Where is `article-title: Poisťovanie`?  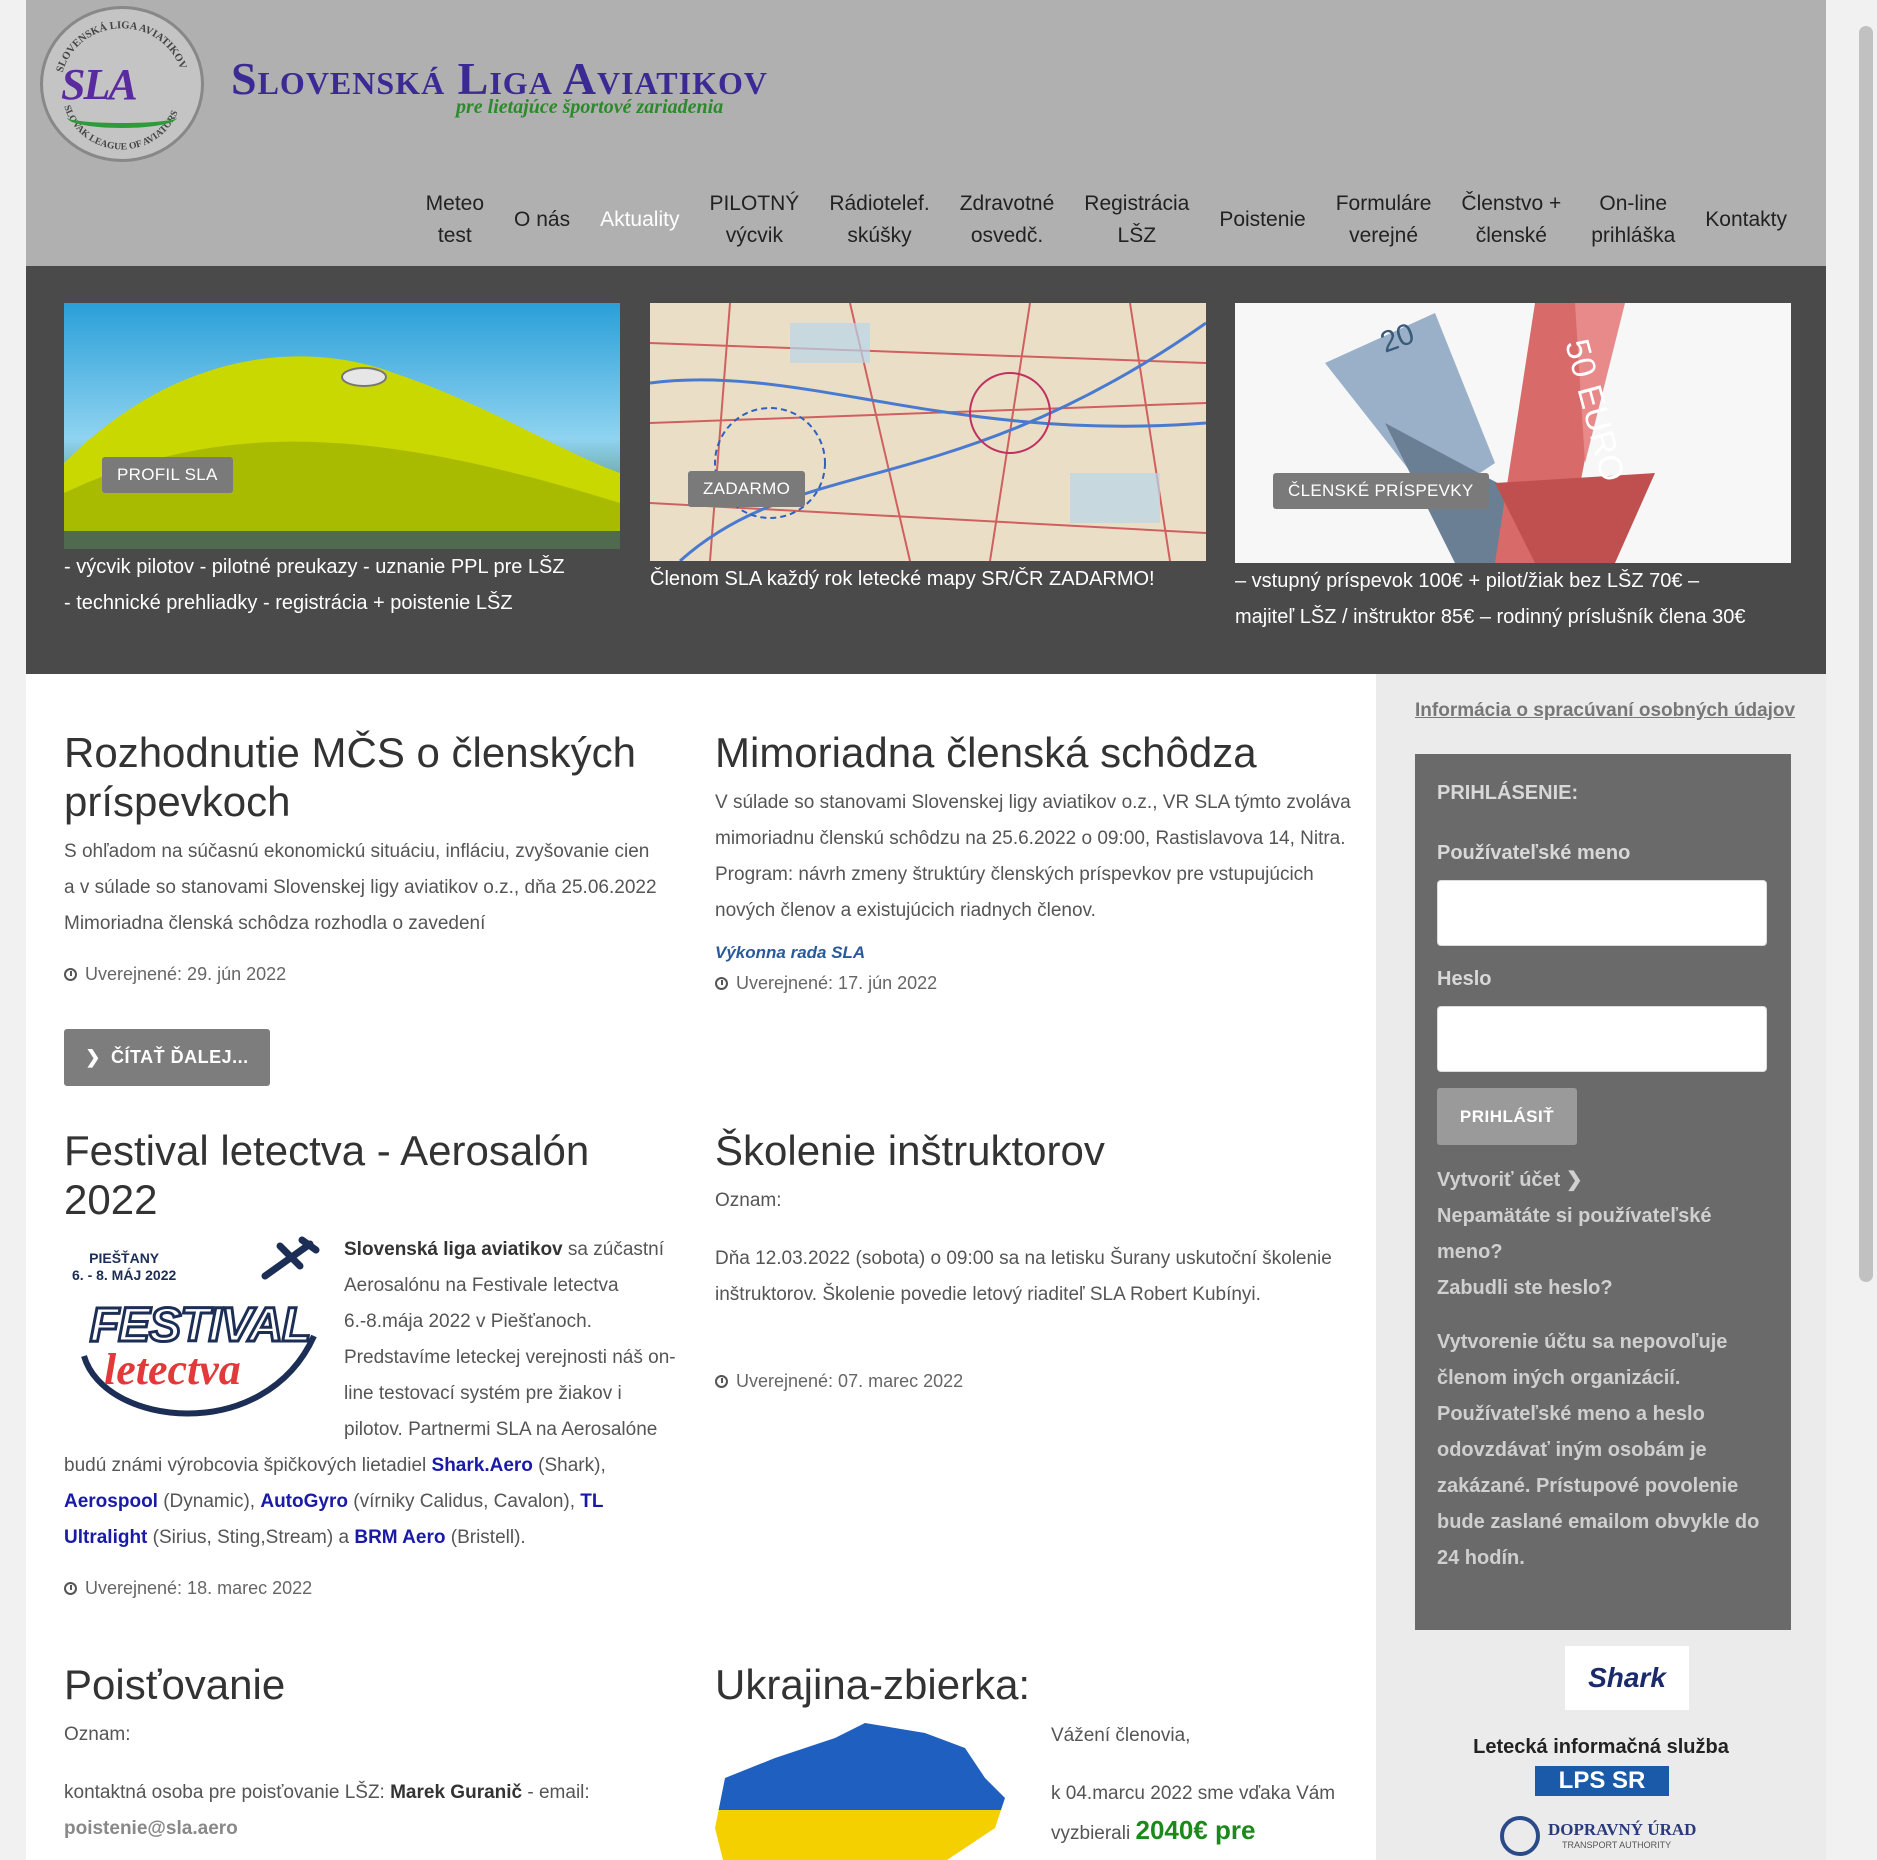
article-title: Poisťovanie is located at coordinates (374, 1684).